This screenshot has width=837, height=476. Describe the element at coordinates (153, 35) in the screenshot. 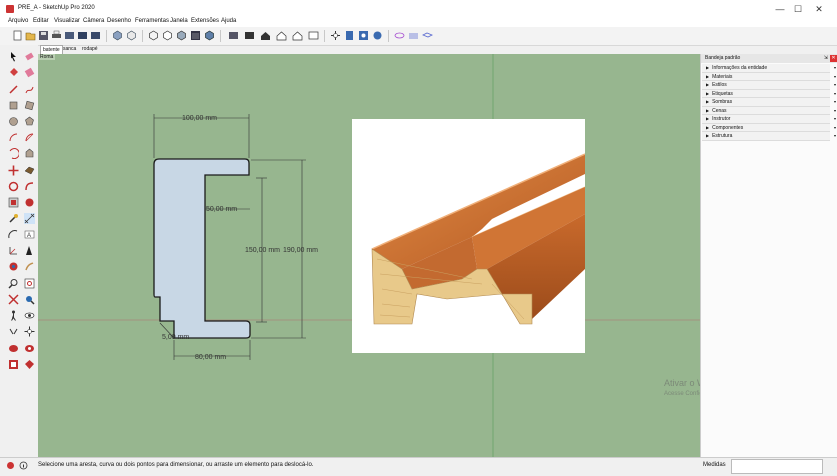

I see `wireframe-icon` at that location.